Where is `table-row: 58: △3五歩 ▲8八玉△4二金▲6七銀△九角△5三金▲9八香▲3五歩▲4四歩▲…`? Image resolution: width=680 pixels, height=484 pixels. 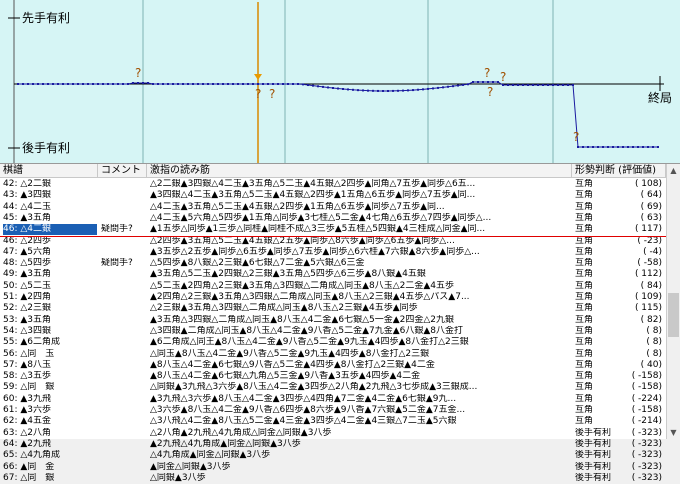
table-row: 58: △3五歩 ▲8八玉△4二金▲6七銀△九角△5三金▲9八香▲3五歩▲4四歩▲… is located at coordinates (333, 376).